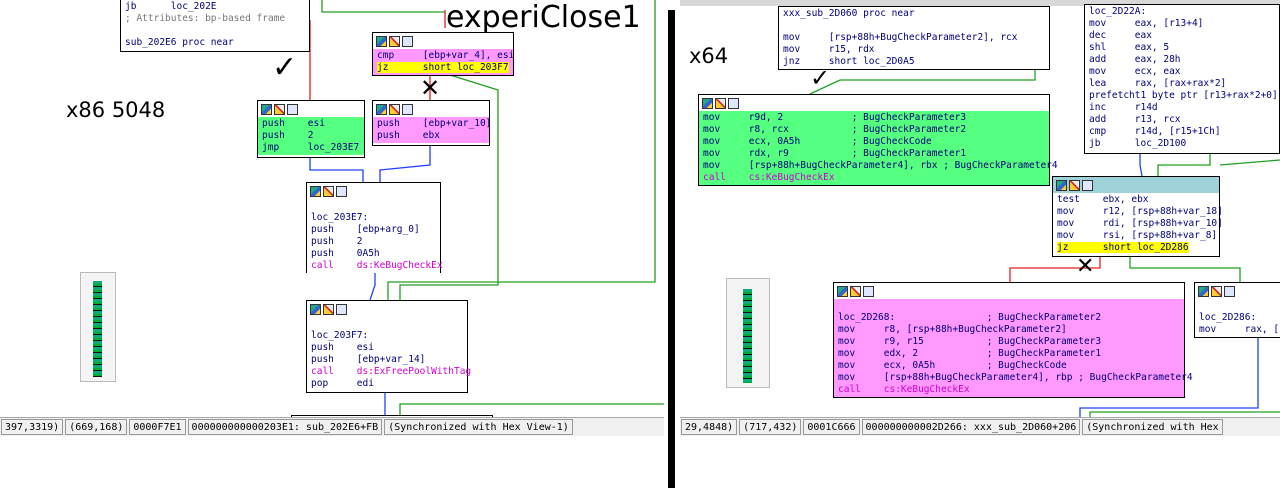 The image size is (1280, 488). What do you see at coordinates (952, 329) in the screenshot?
I see `asm-line: mov r8, [rsp+88h+BugCheckParameter2]` at bounding box center [952, 329].